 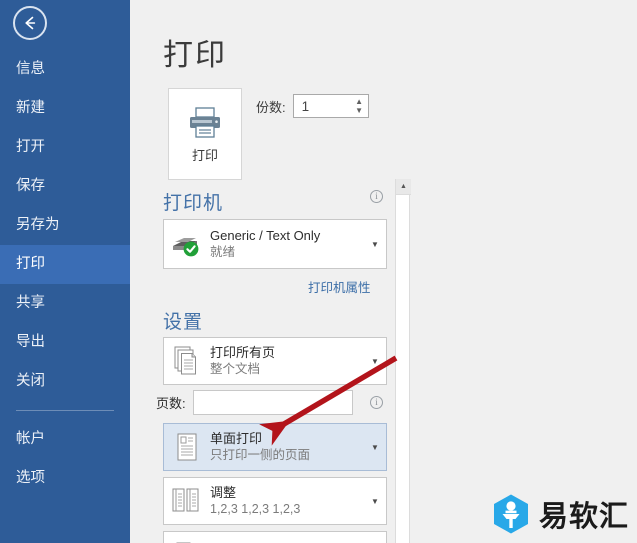 What do you see at coordinates (243, 352) in the screenshot?
I see `print-range-title: 打印所有页` at bounding box center [243, 352].